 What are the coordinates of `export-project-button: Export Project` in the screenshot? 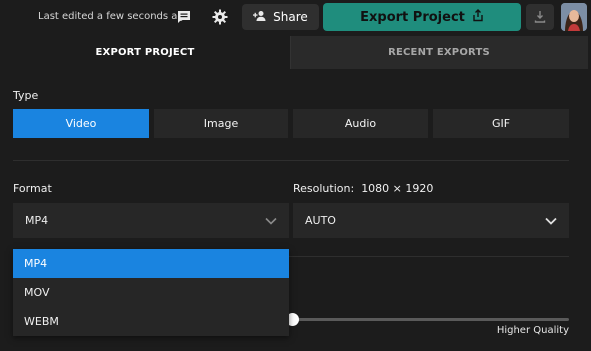 It's located at (422, 17).